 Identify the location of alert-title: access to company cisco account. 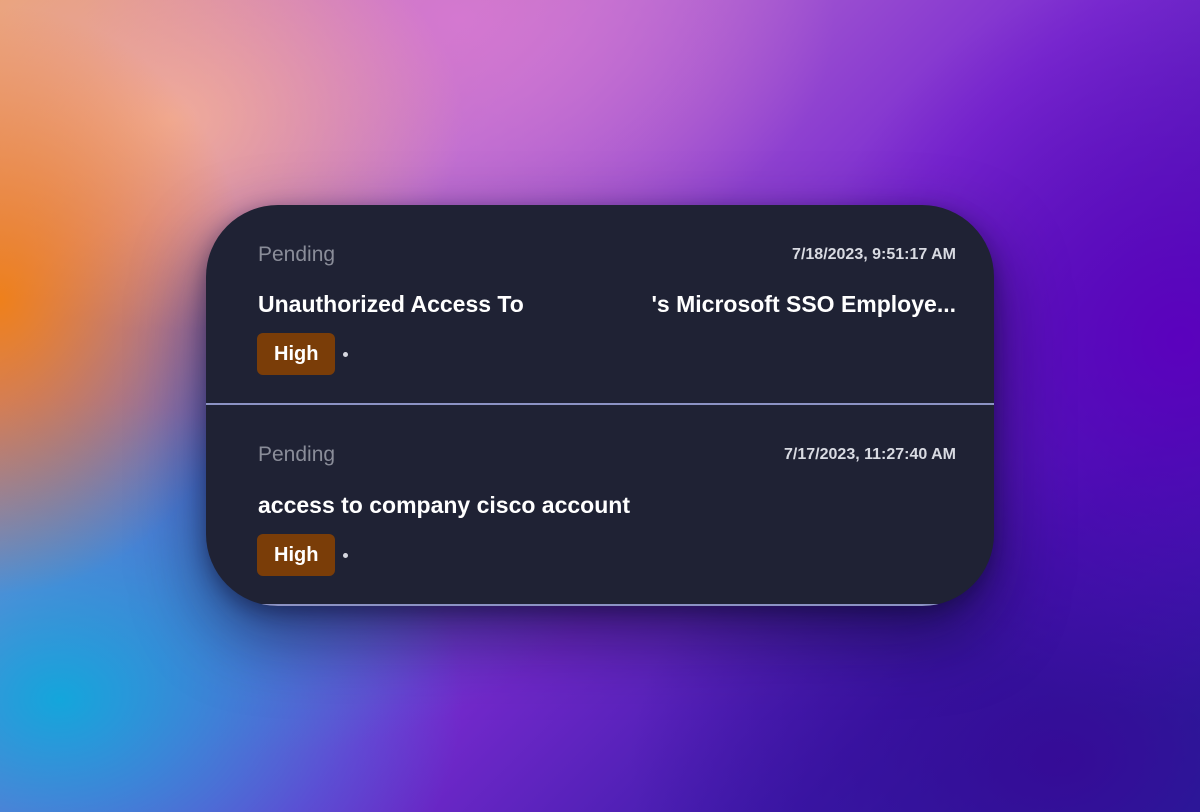
(444, 505).